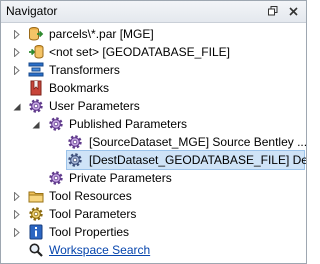 This screenshot has width=320, height=264. Describe the element at coordinates (79, 88) in the screenshot. I see `tree-item-label: Bookmarks` at that location.